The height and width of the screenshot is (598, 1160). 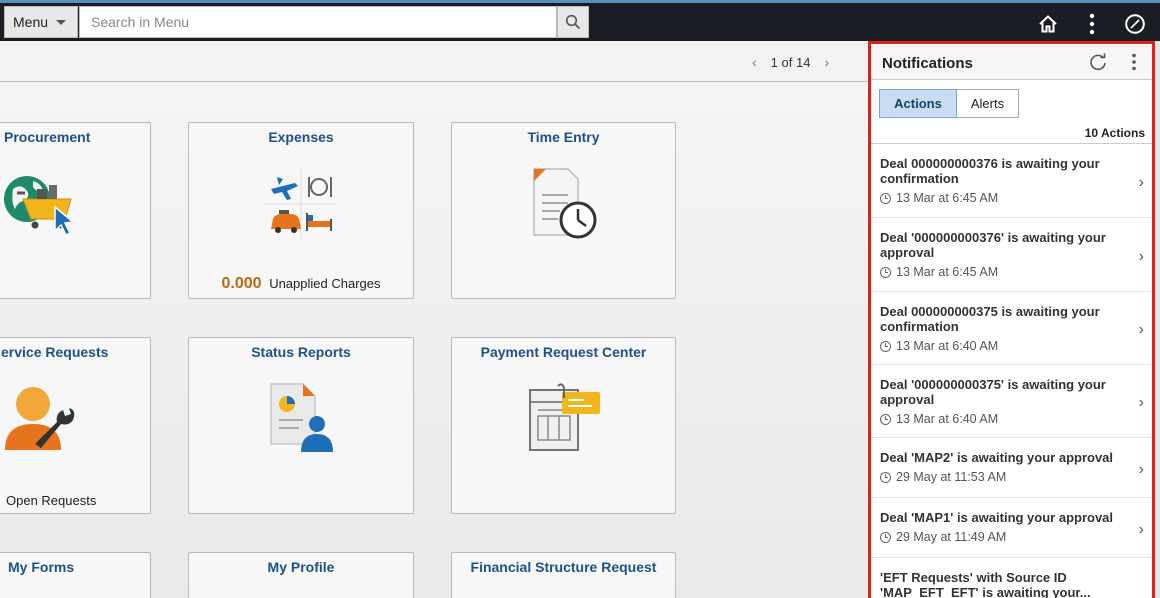 What do you see at coordinates (241, 283) in the screenshot?
I see `unapplied-charges-value: 0.000` at bounding box center [241, 283].